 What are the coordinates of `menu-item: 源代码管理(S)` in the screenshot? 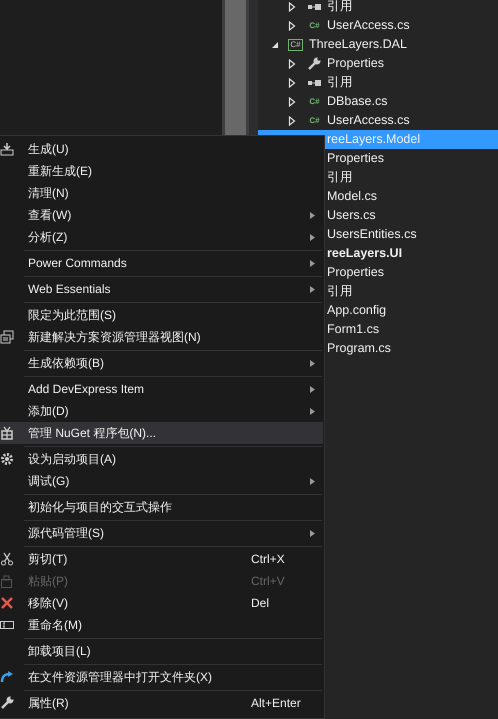 It's located at (161, 533).